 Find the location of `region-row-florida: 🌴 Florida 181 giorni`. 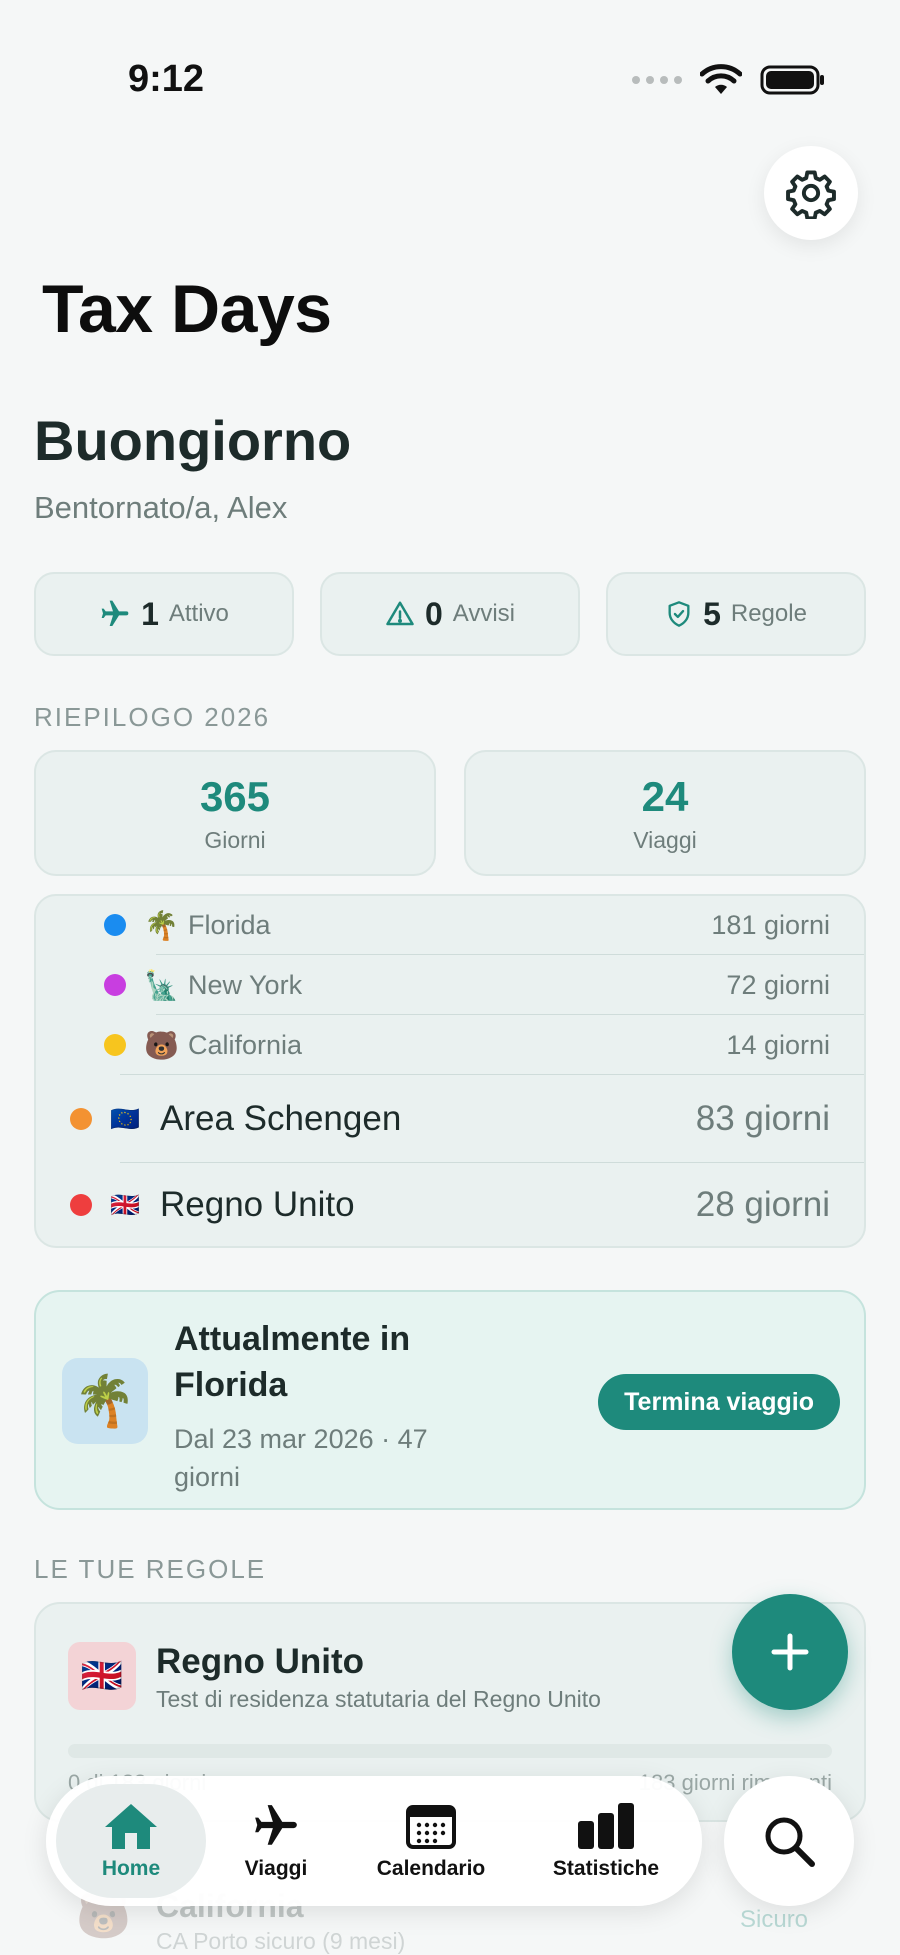

region-row-florida: 🌴 Florida 181 giorni is located at coordinates (467, 925).